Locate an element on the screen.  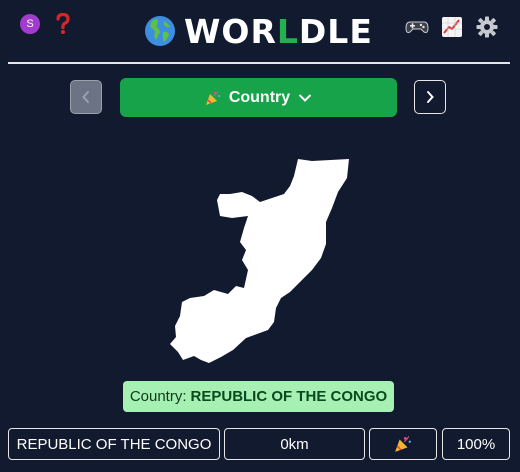
guess-distance: 0km is located at coordinates (294, 444).